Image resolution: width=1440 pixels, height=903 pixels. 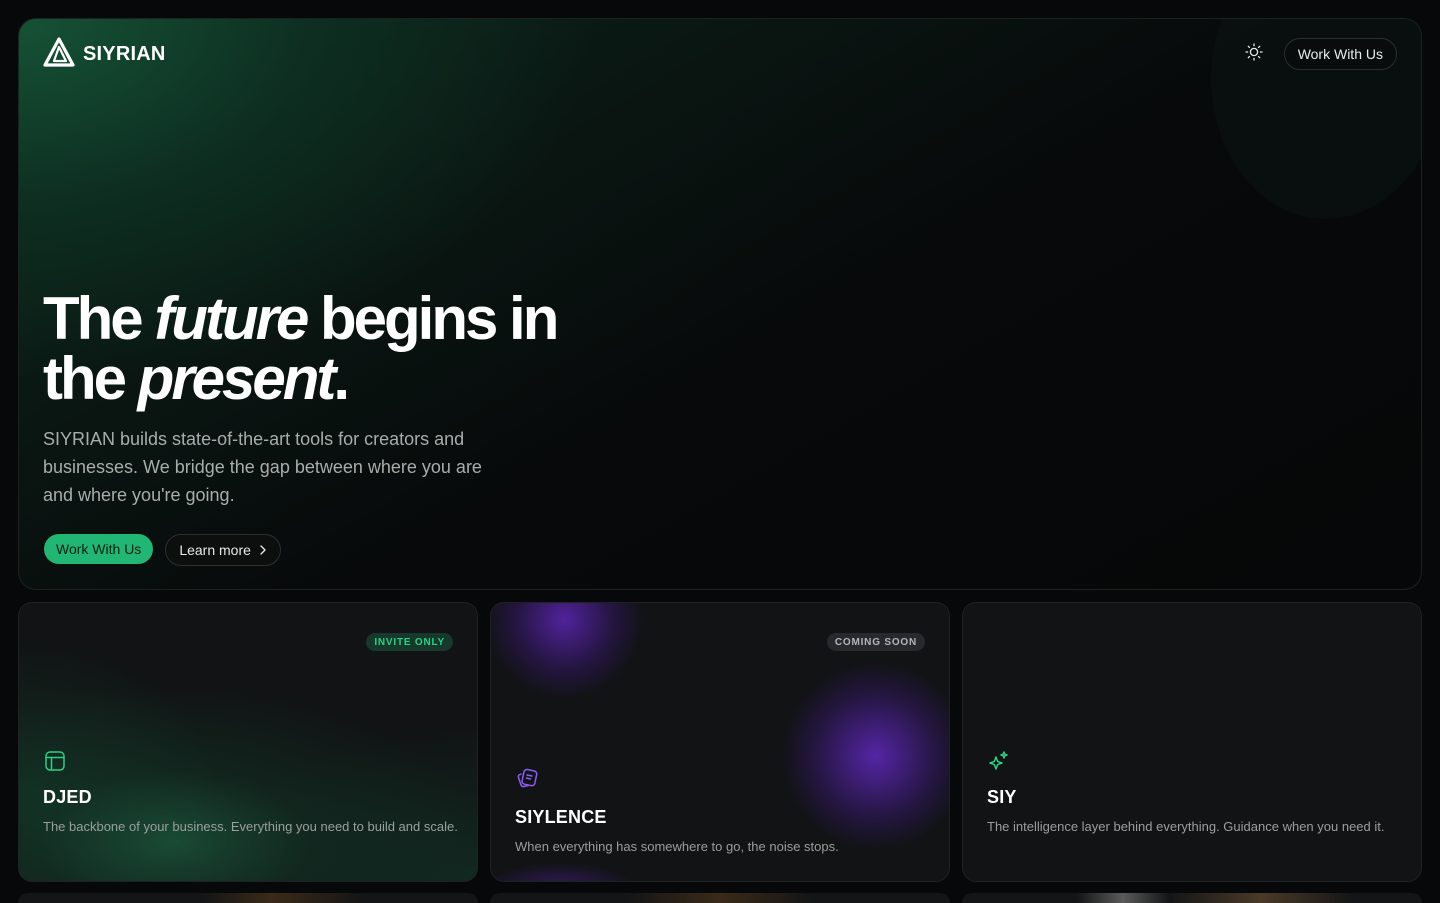 I want to click on hero-headline: The future begins in the present., so click(x=303, y=349).